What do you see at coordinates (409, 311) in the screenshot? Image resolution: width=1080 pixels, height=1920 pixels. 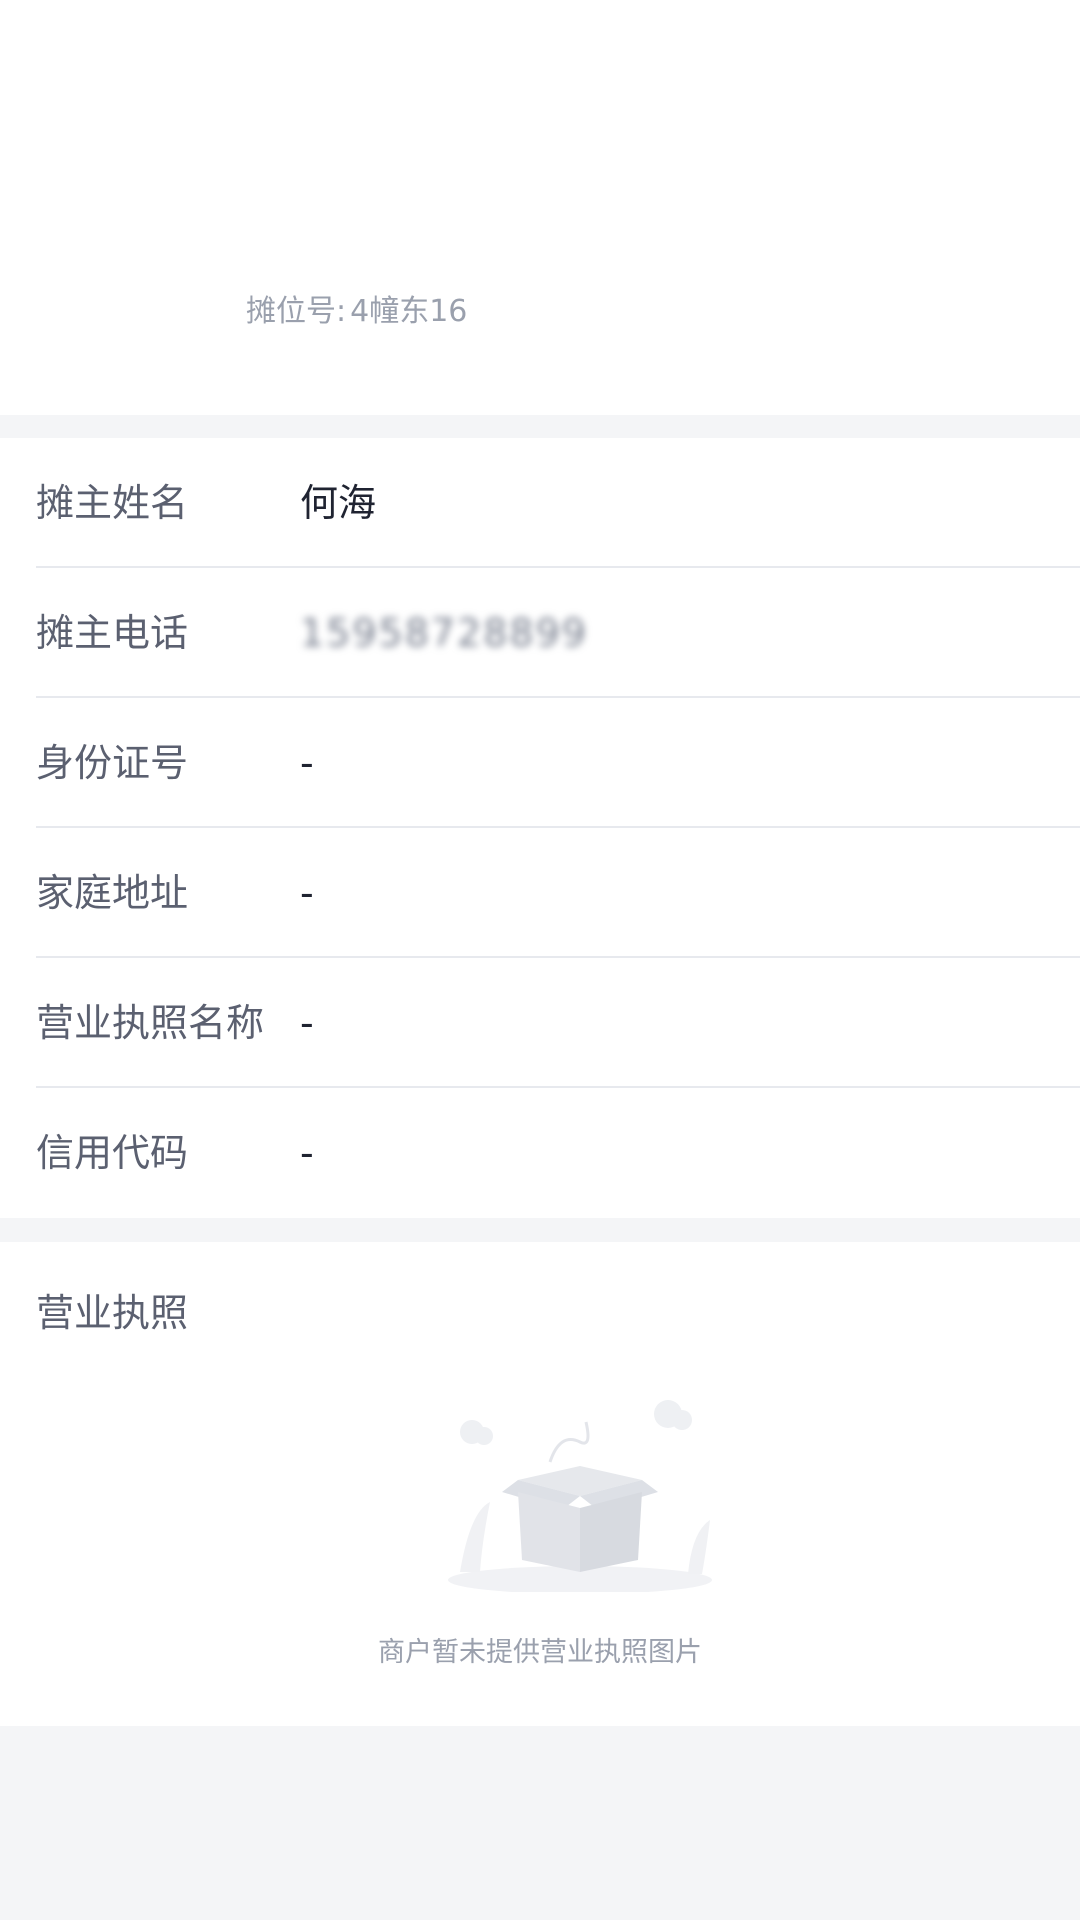 I see `stall-number-value: 4幢东16` at bounding box center [409, 311].